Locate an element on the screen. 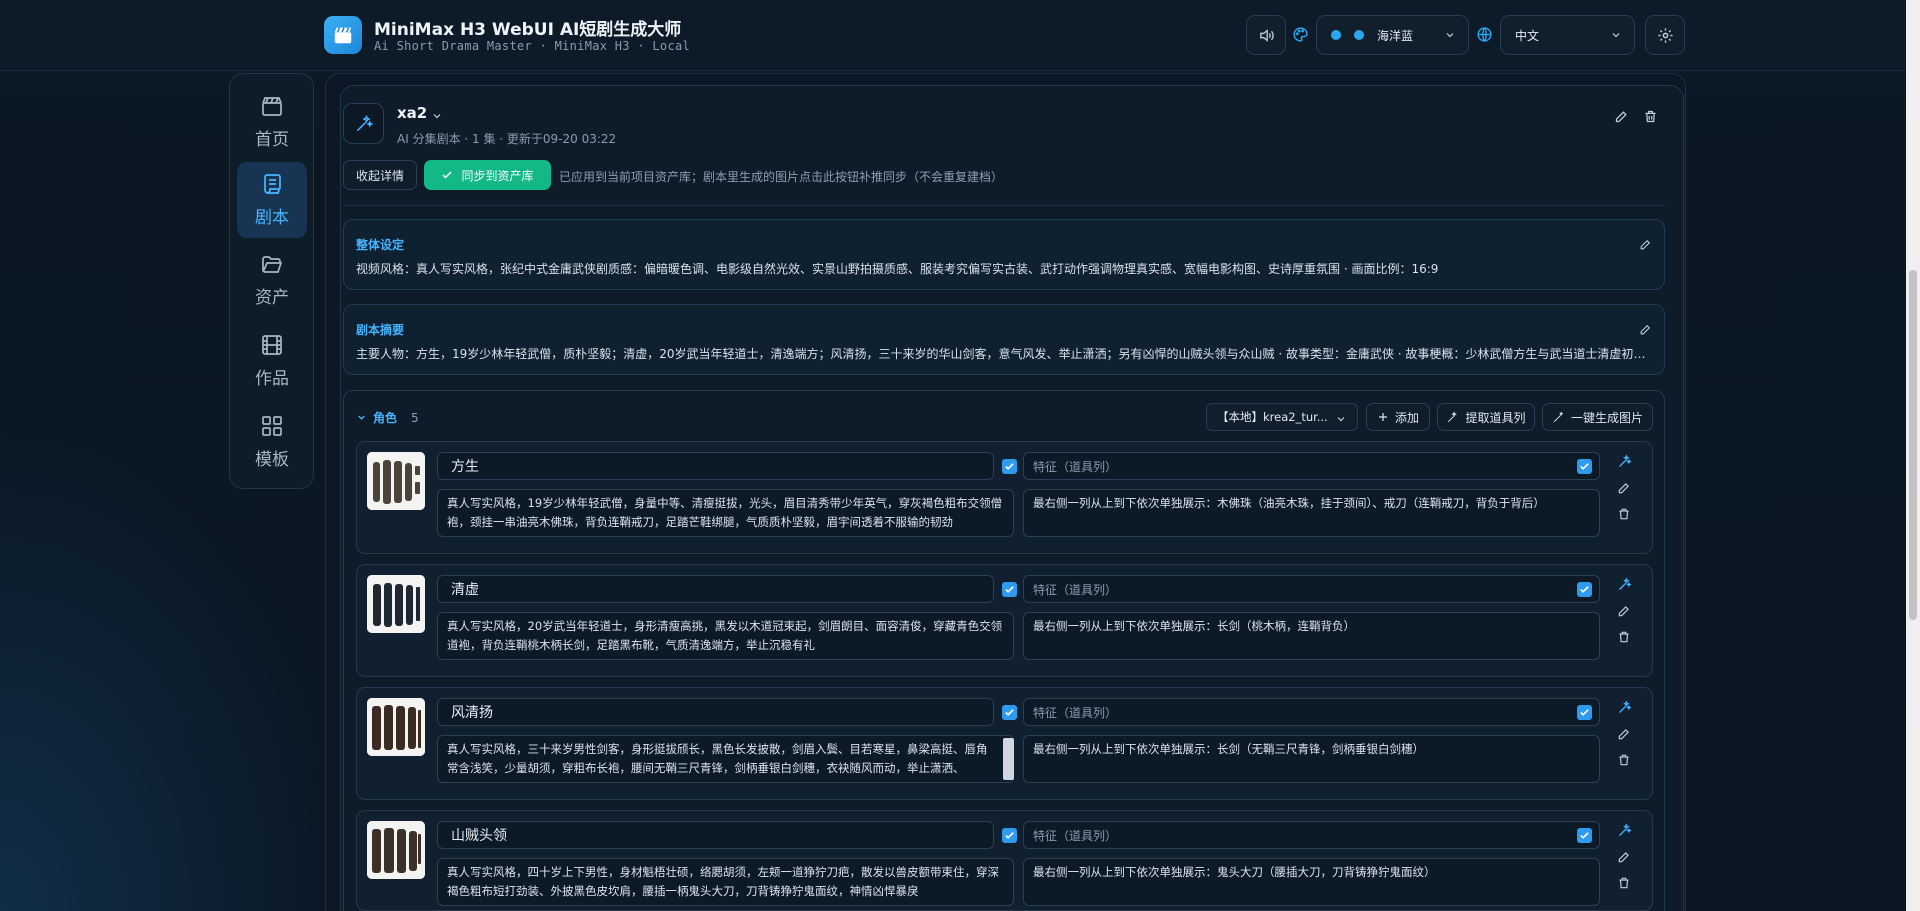 This screenshot has height=911, width=1920. plus-icon is located at coordinates (1382, 417).